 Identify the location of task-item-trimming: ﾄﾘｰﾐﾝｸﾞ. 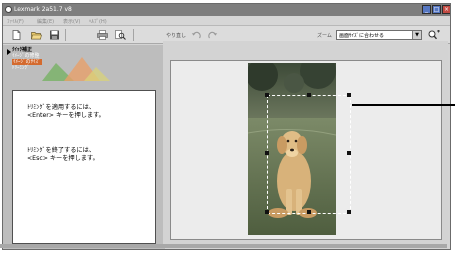
(21, 68).